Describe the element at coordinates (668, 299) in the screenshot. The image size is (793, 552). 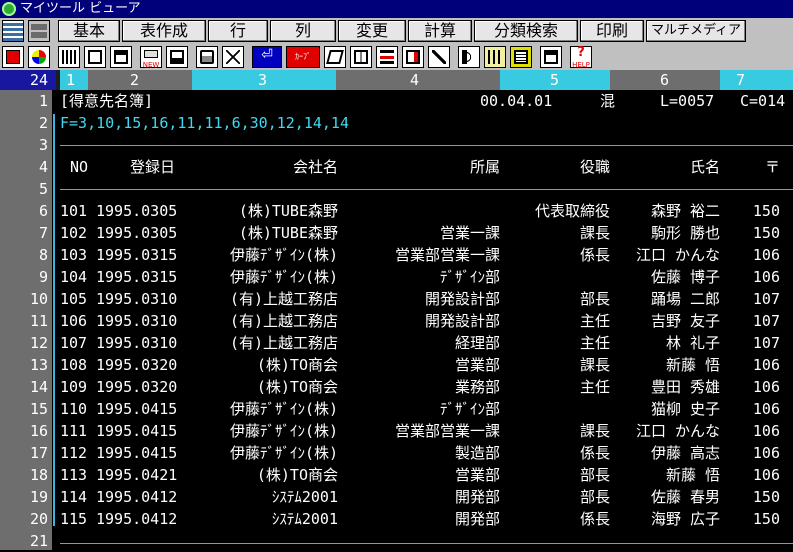
I see `cell-name: 踊場 二郎` at that location.